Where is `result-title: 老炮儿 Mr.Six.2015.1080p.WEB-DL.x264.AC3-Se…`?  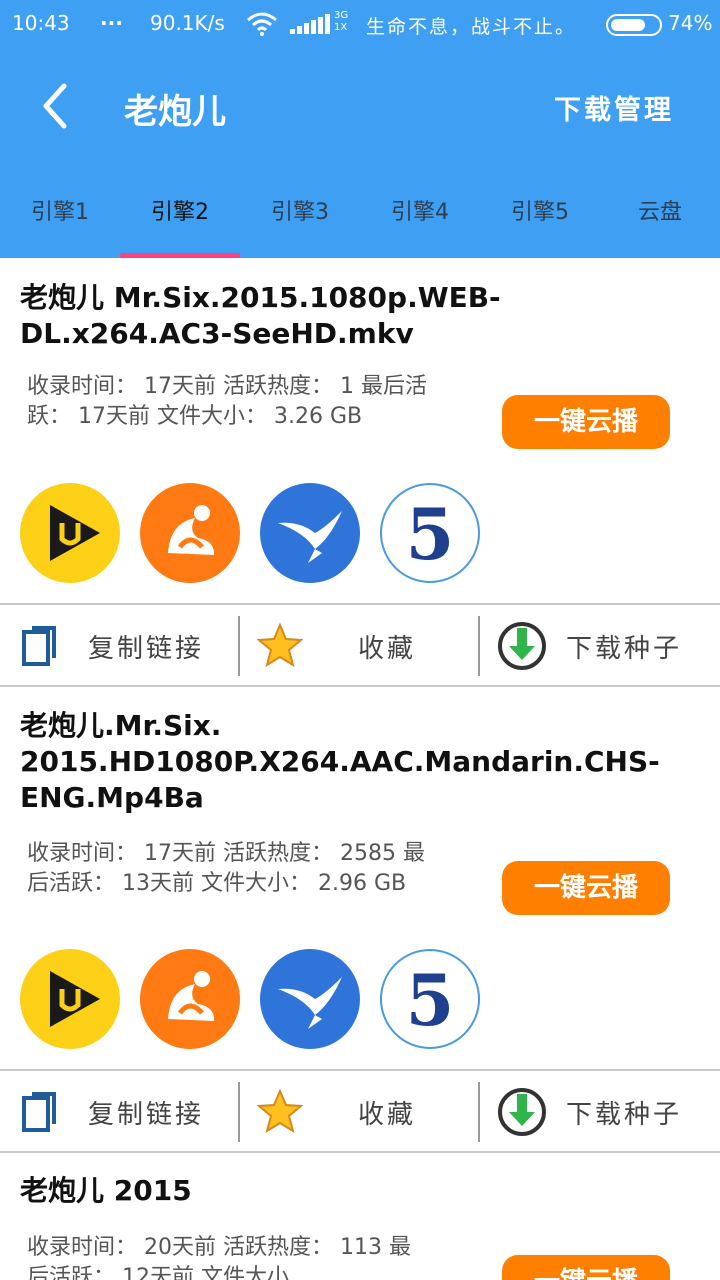 result-title: 老炮儿 Mr.Six.2015.1080p.WEB-DL.x264.AC3-Se… is located at coordinates (345, 316).